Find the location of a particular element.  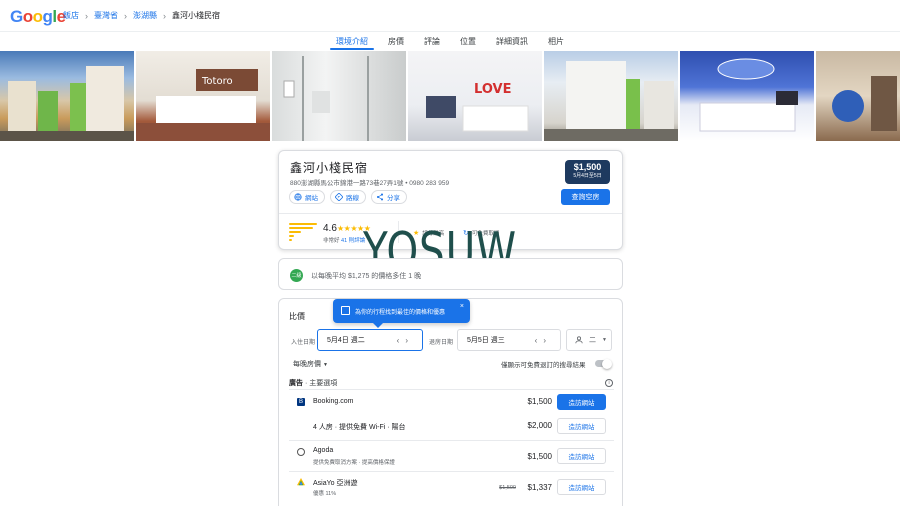

section-tabs: 環境介紹 房價 評論 位置 詳細資訊 相片 is located at coordinates (450, 41).